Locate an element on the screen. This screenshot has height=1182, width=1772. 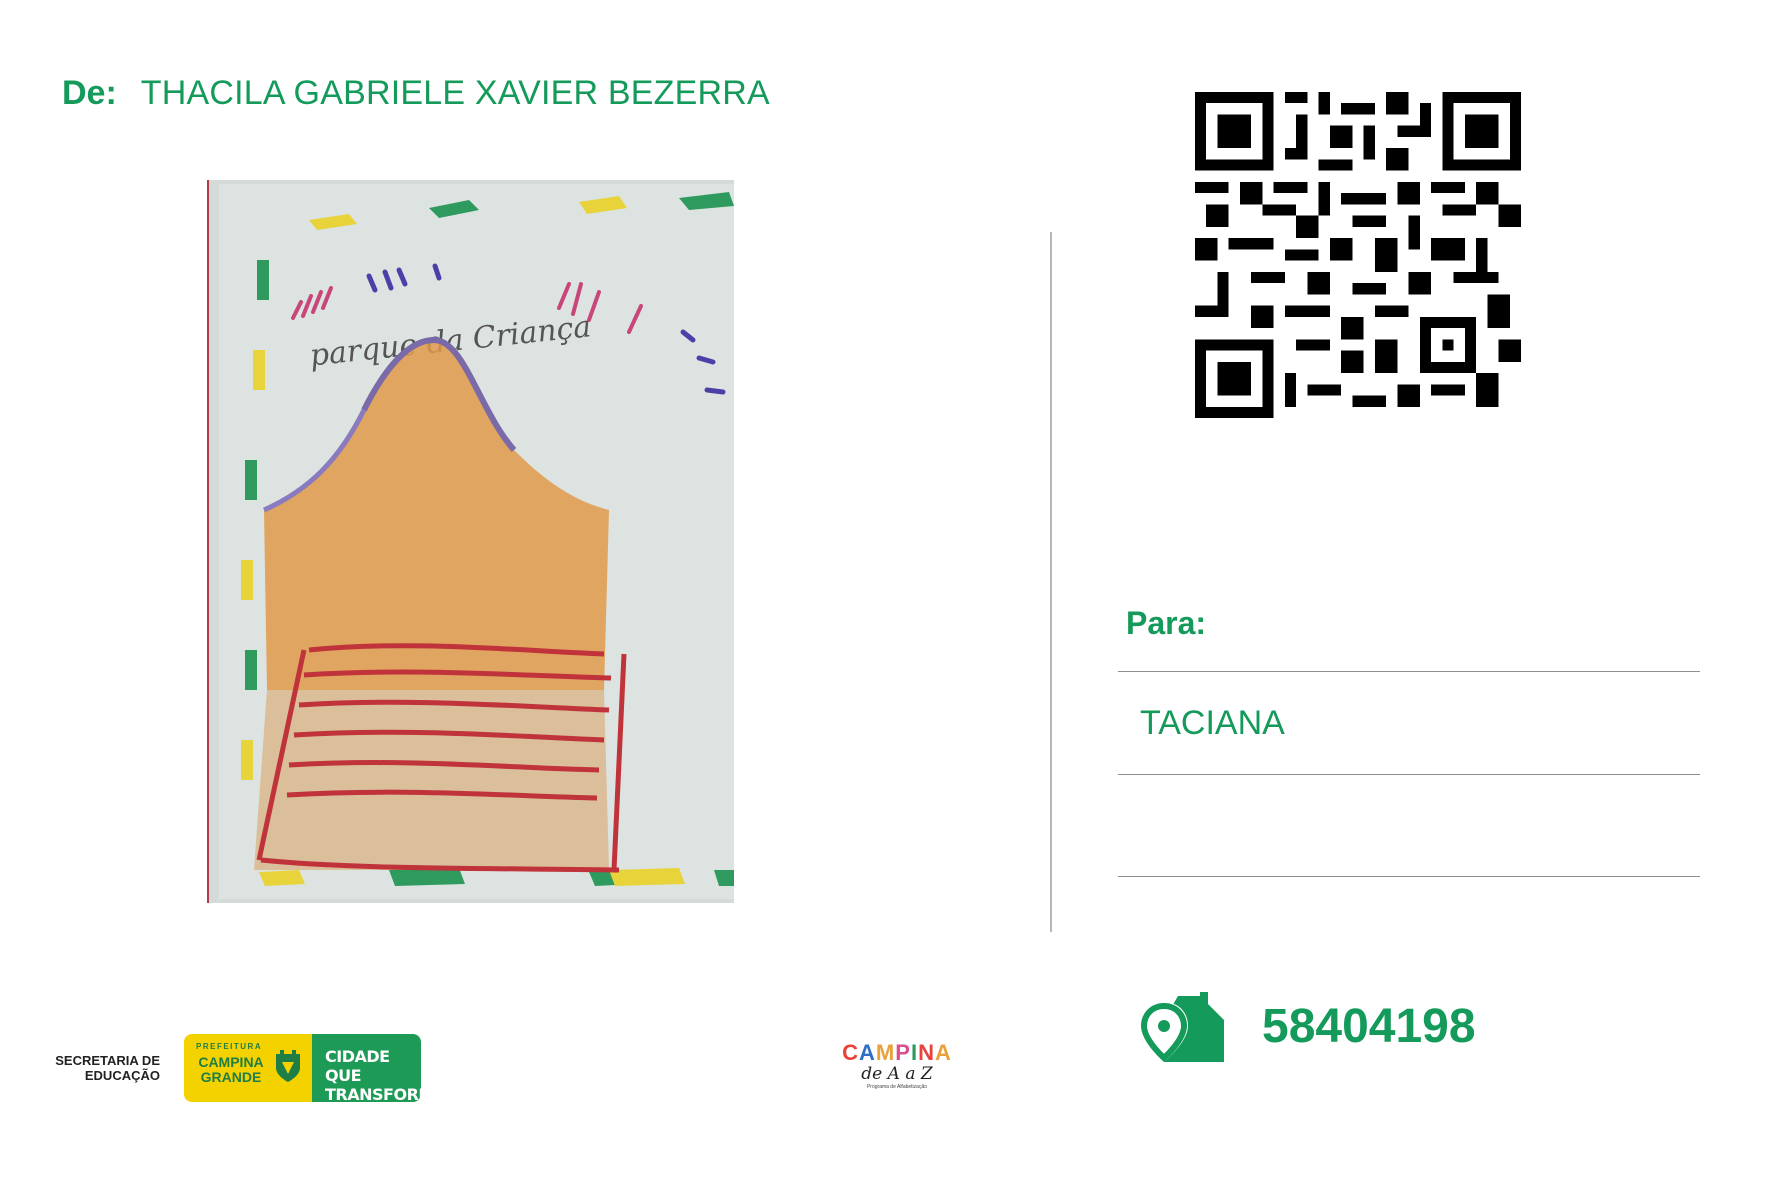
program-title: CAMPINA is located at coordinates (897, 1052).